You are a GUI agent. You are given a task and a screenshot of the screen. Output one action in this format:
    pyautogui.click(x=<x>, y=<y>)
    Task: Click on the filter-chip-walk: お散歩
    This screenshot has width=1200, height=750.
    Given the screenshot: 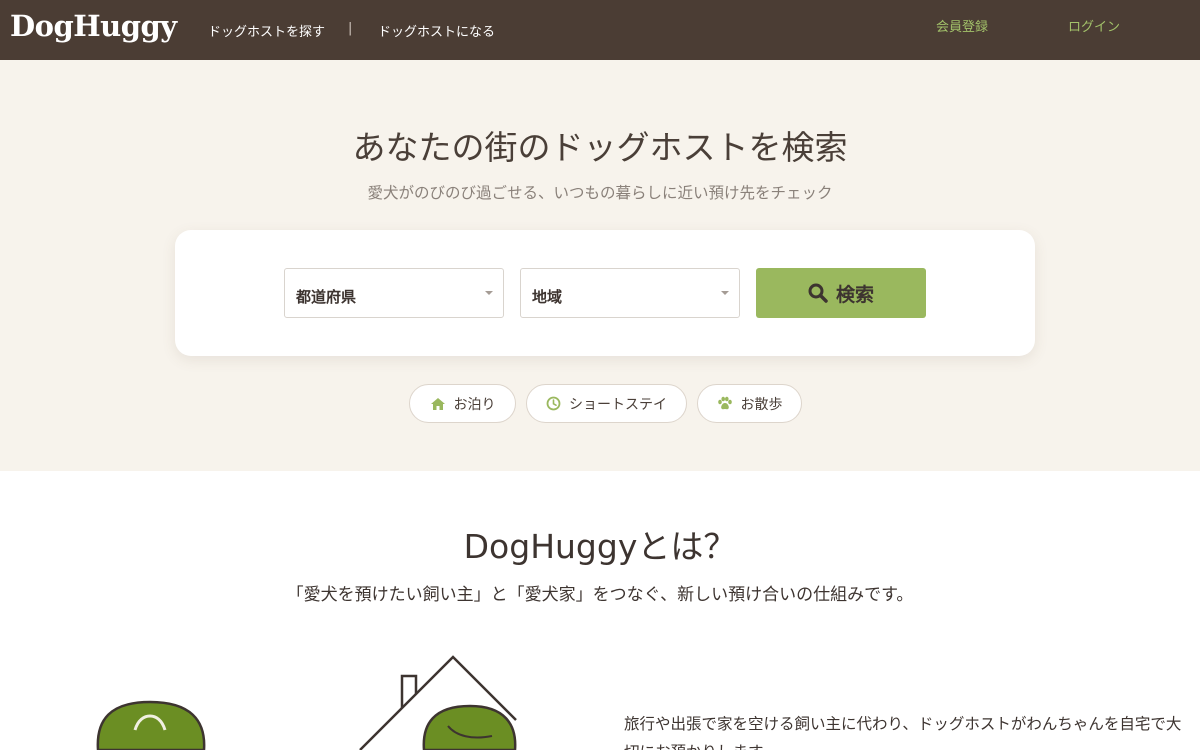 What is the action you would take?
    pyautogui.click(x=749, y=403)
    